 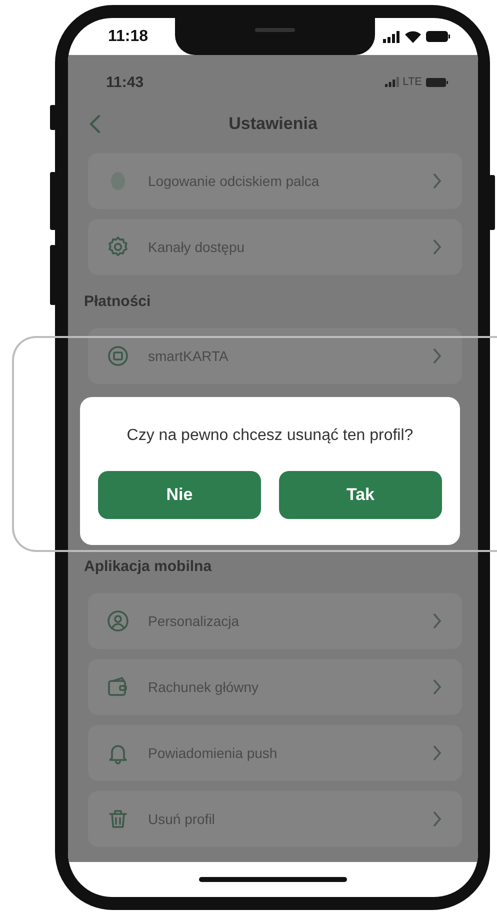 What do you see at coordinates (118, 819) in the screenshot?
I see `trash-icon` at bounding box center [118, 819].